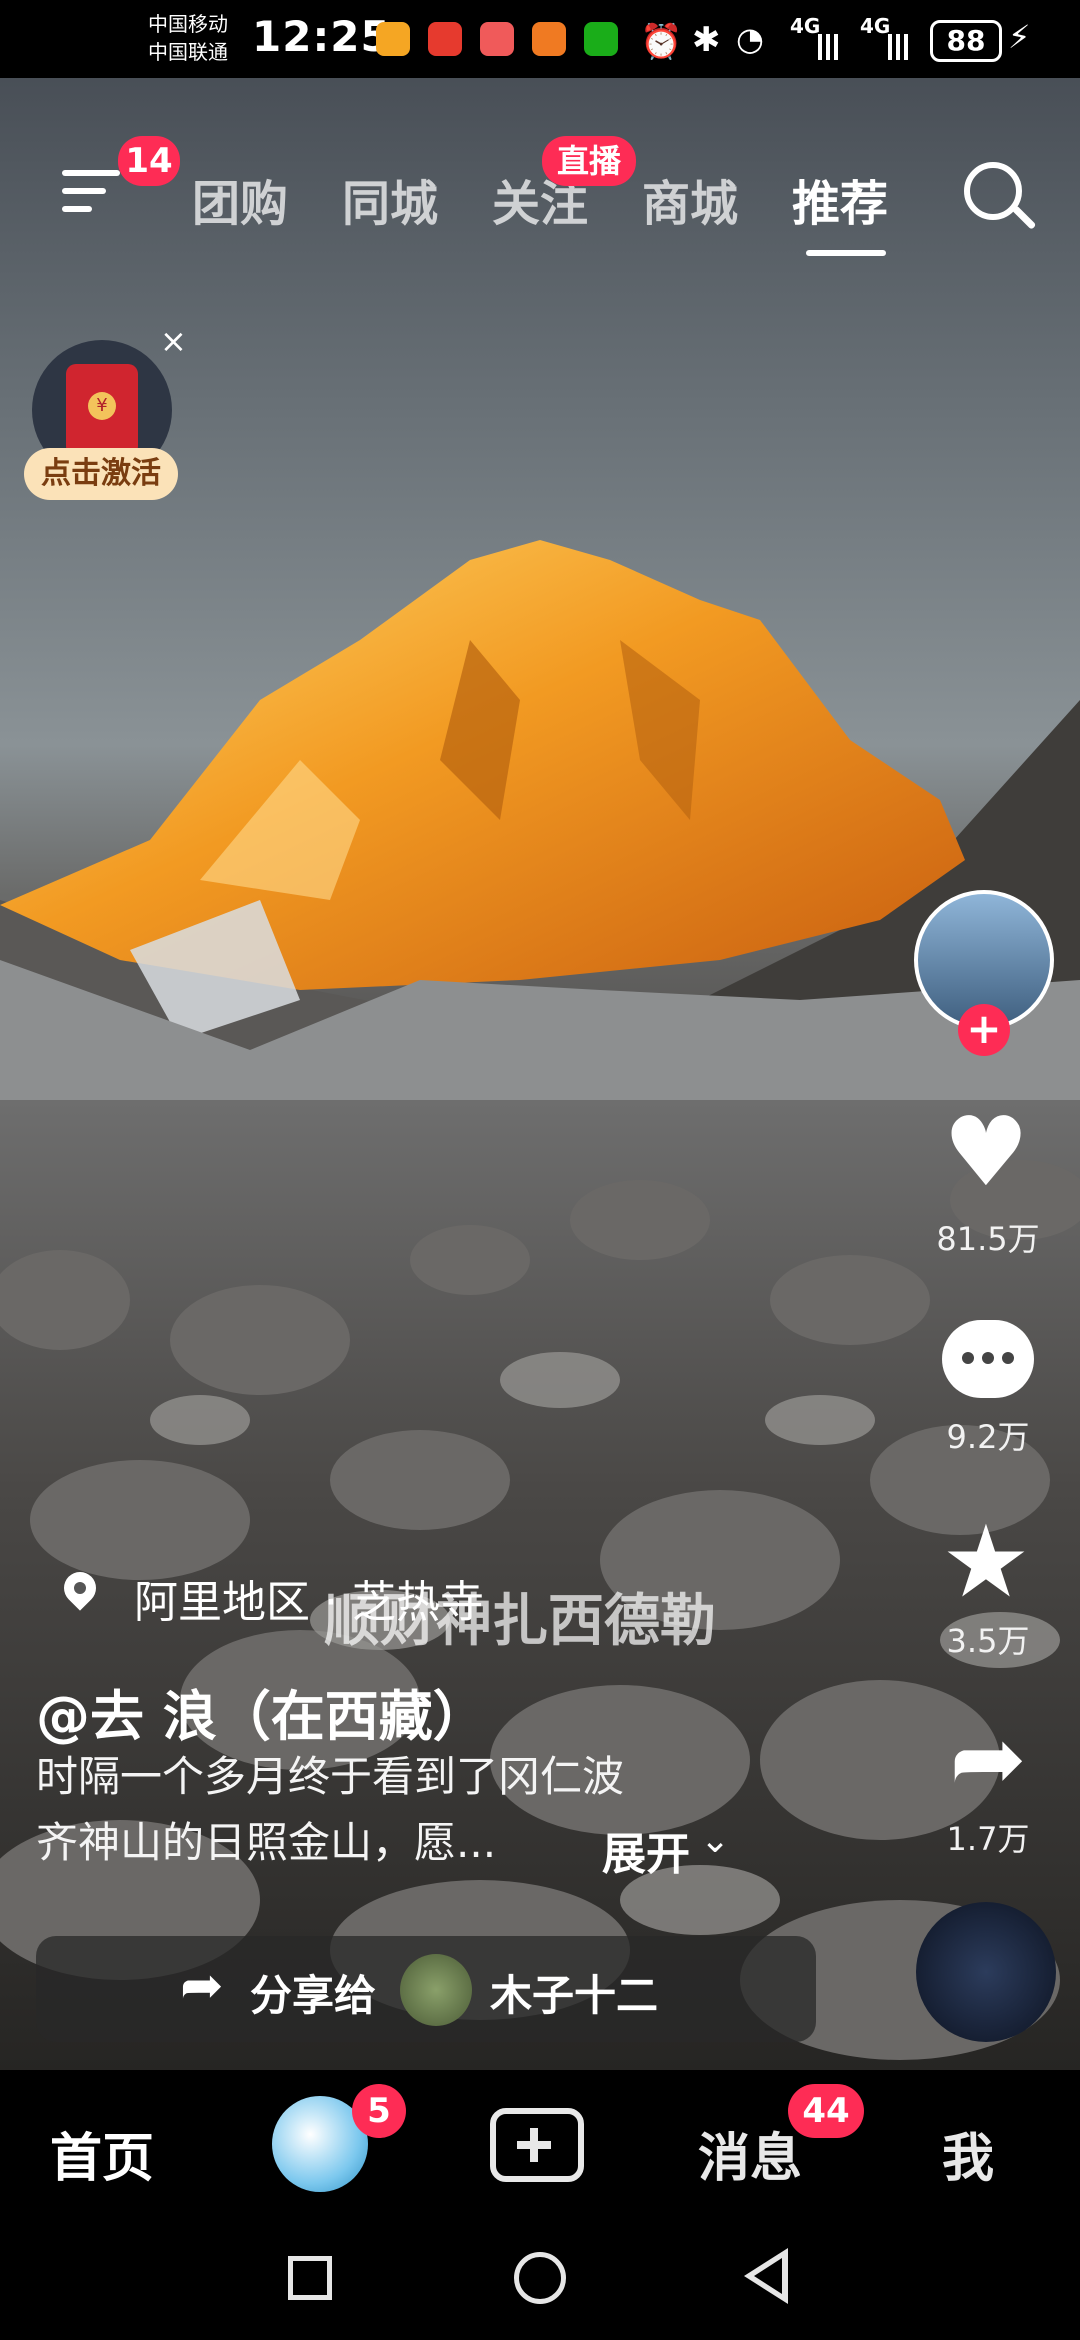  What do you see at coordinates (1019, 37) in the screenshot?
I see `charging-icon: ⚡` at bounding box center [1019, 37].